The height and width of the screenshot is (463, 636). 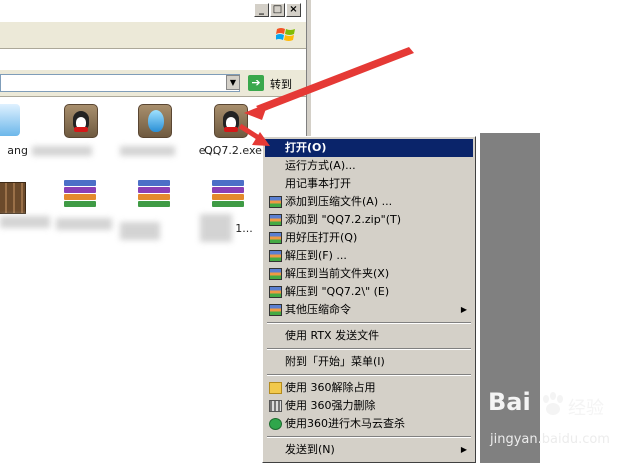 I want to click on baidu-watermark: Bai 经验 jingyan.baidu.com, so click(x=548, y=423).